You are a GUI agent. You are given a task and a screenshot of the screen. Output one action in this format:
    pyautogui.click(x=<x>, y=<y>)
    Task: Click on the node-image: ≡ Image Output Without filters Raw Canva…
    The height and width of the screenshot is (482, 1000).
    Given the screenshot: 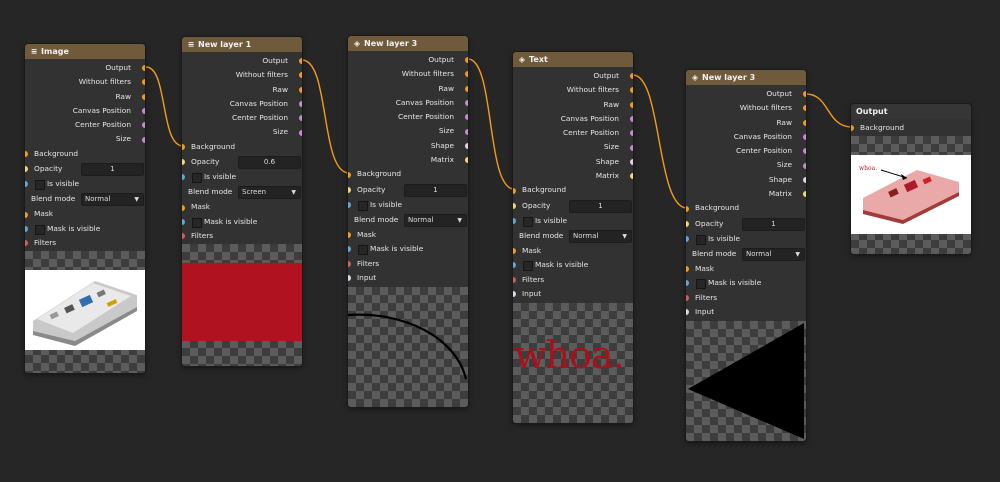 What is the action you would take?
    pyautogui.click(x=85, y=208)
    